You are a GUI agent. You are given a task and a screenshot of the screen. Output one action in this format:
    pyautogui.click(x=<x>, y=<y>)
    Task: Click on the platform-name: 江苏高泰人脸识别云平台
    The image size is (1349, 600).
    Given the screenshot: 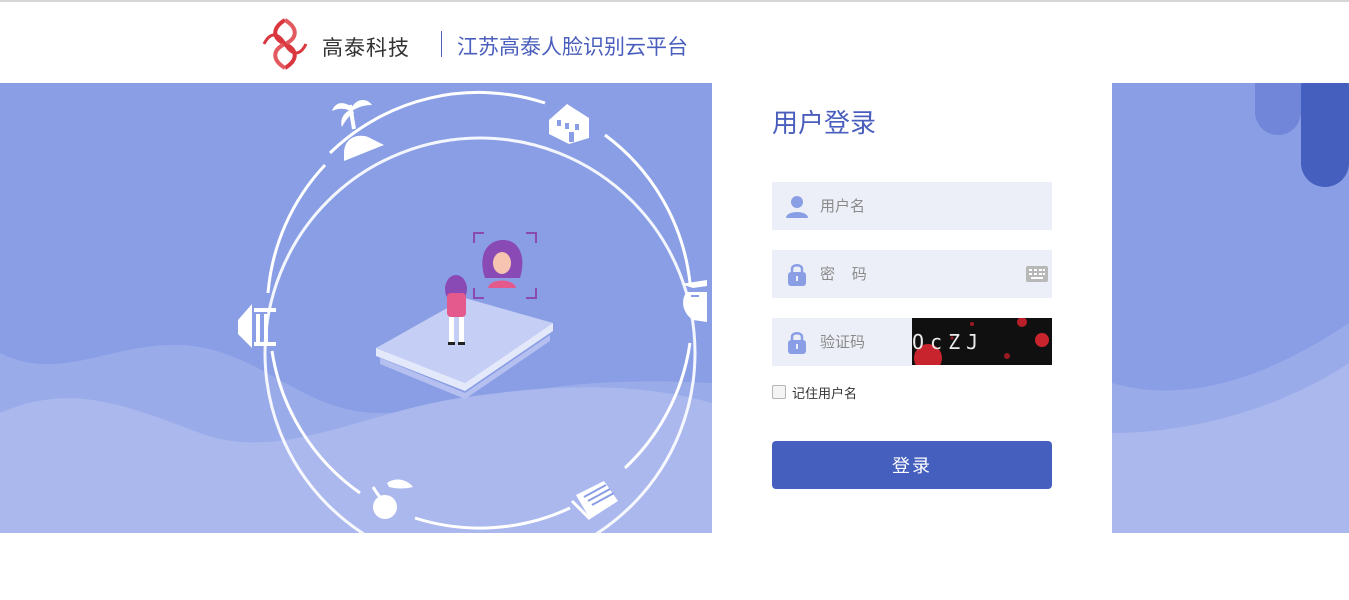 What is the action you would take?
    pyautogui.click(x=572, y=47)
    